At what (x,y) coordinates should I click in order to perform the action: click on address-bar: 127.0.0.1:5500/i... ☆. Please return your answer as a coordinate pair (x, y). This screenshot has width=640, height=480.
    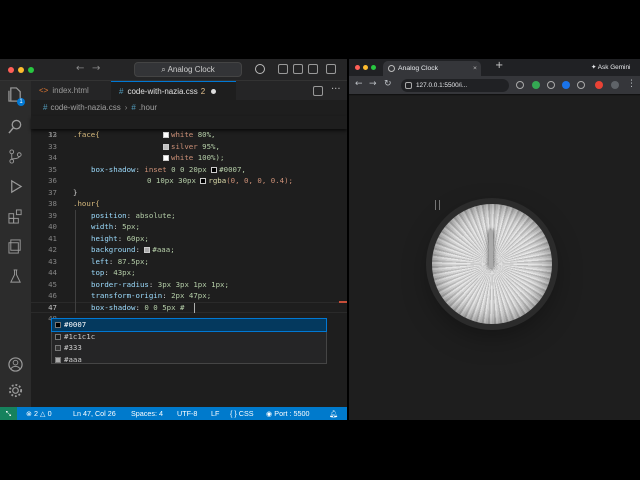
    Looking at the image, I should click on (455, 85).